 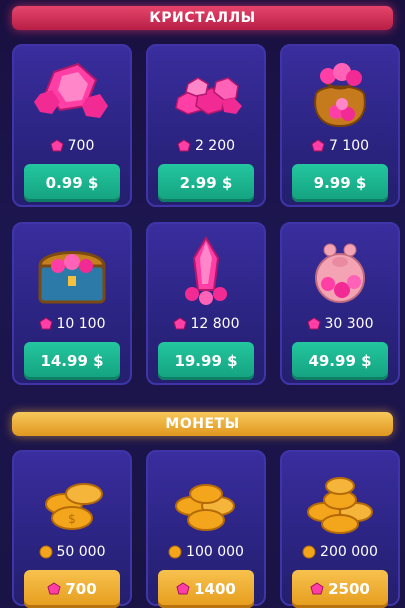 I want to click on crystal-pack-card: 7 100 9.99 $, so click(x=340, y=125).